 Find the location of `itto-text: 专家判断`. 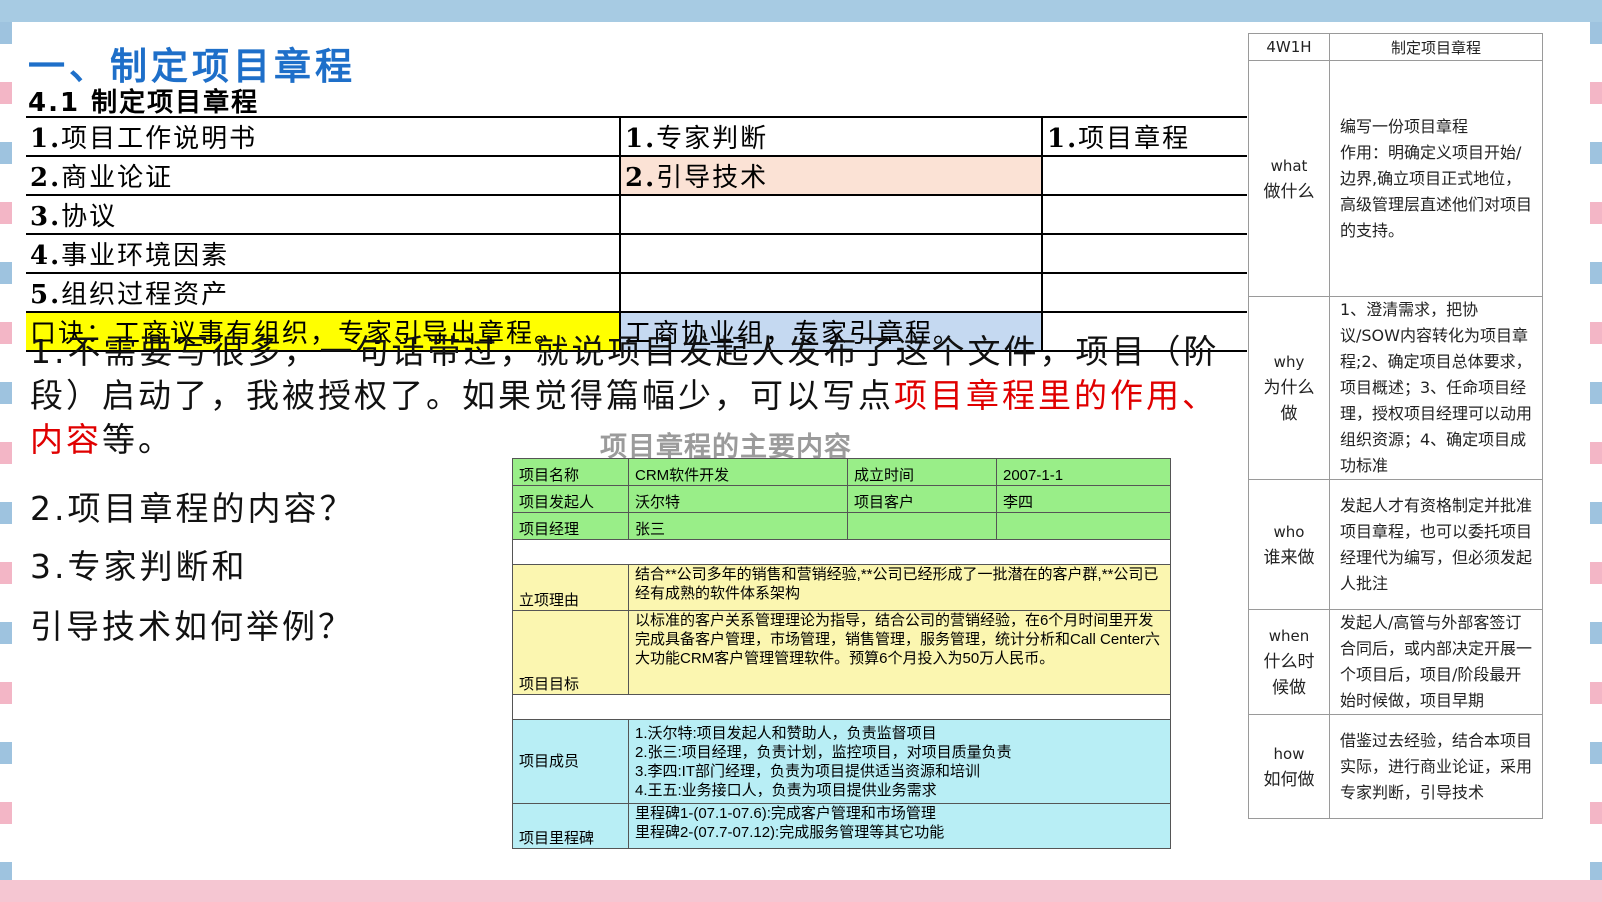

itto-text: 专家判断 is located at coordinates (712, 139).